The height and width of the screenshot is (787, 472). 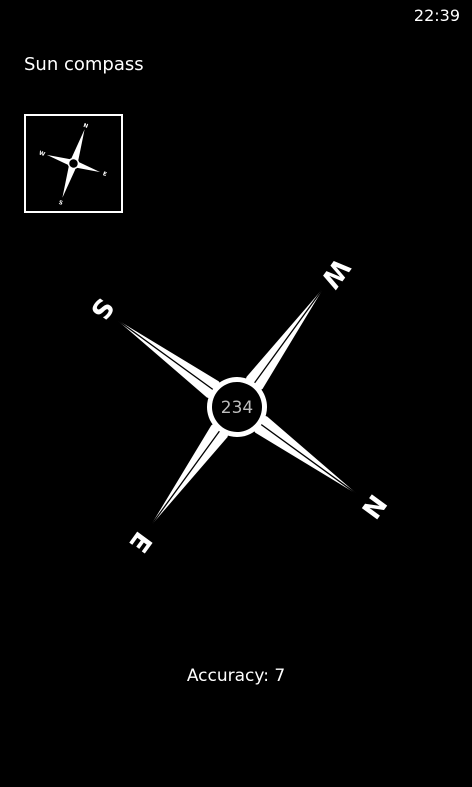 What do you see at coordinates (237, 408) in the screenshot?
I see `heading-value: 234` at bounding box center [237, 408].